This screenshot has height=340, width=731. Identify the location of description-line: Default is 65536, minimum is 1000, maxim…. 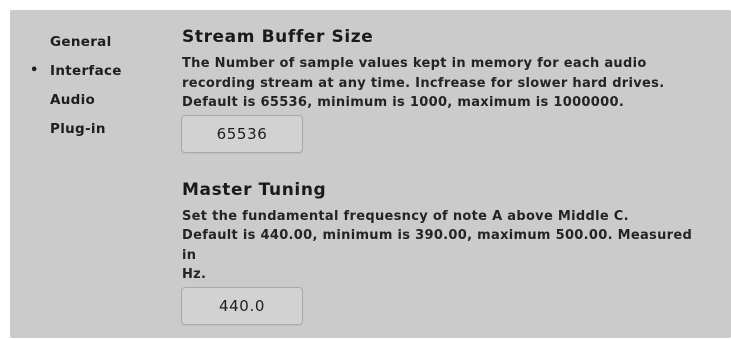
(403, 102).